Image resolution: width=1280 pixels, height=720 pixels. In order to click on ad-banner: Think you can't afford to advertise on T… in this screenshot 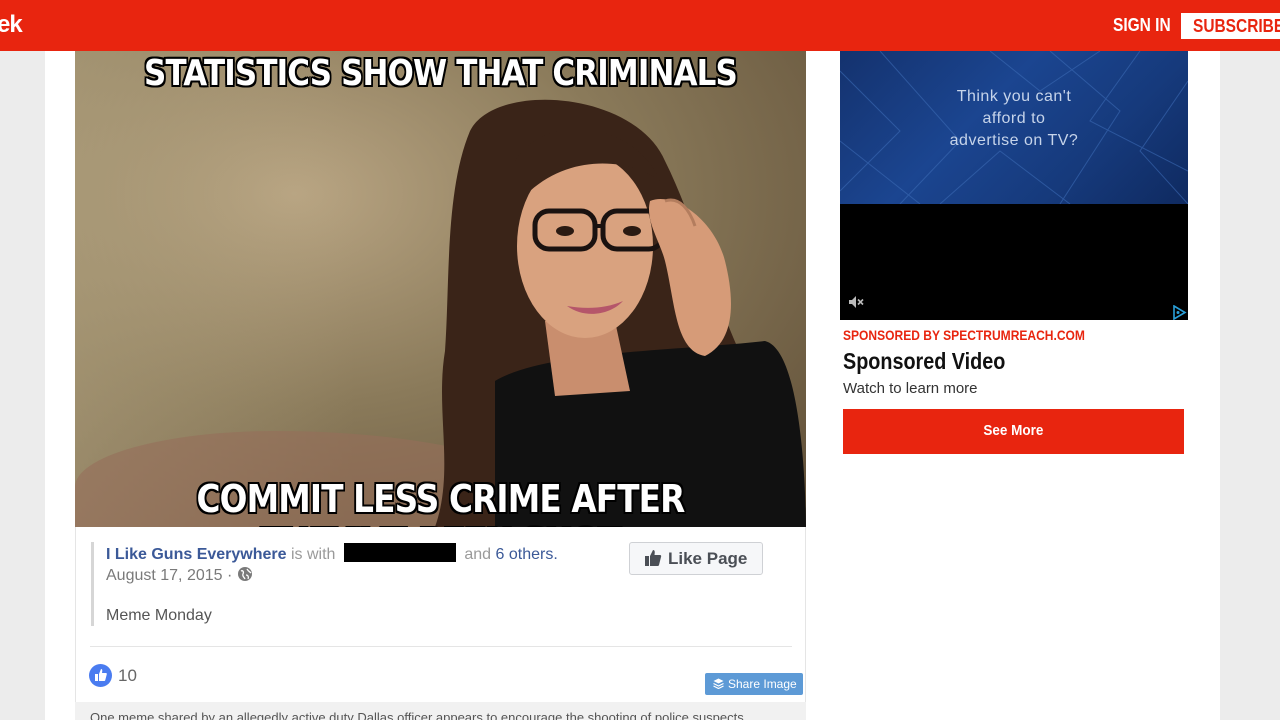, I will do `click(1014, 127)`.